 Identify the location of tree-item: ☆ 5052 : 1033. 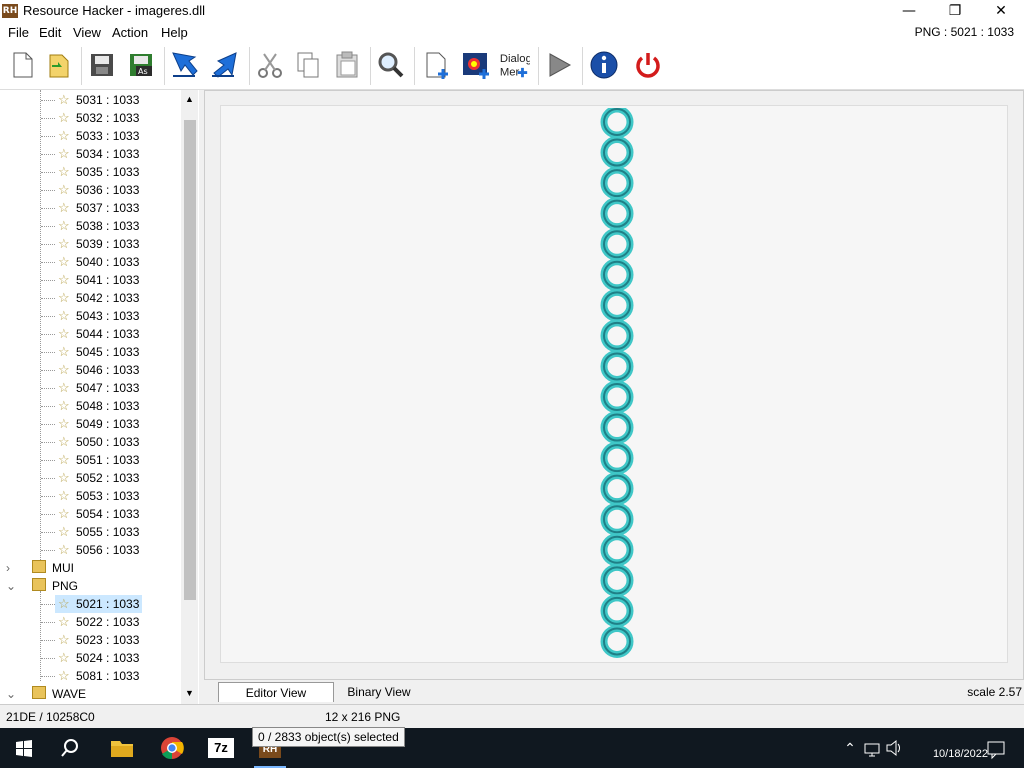
(98, 478).